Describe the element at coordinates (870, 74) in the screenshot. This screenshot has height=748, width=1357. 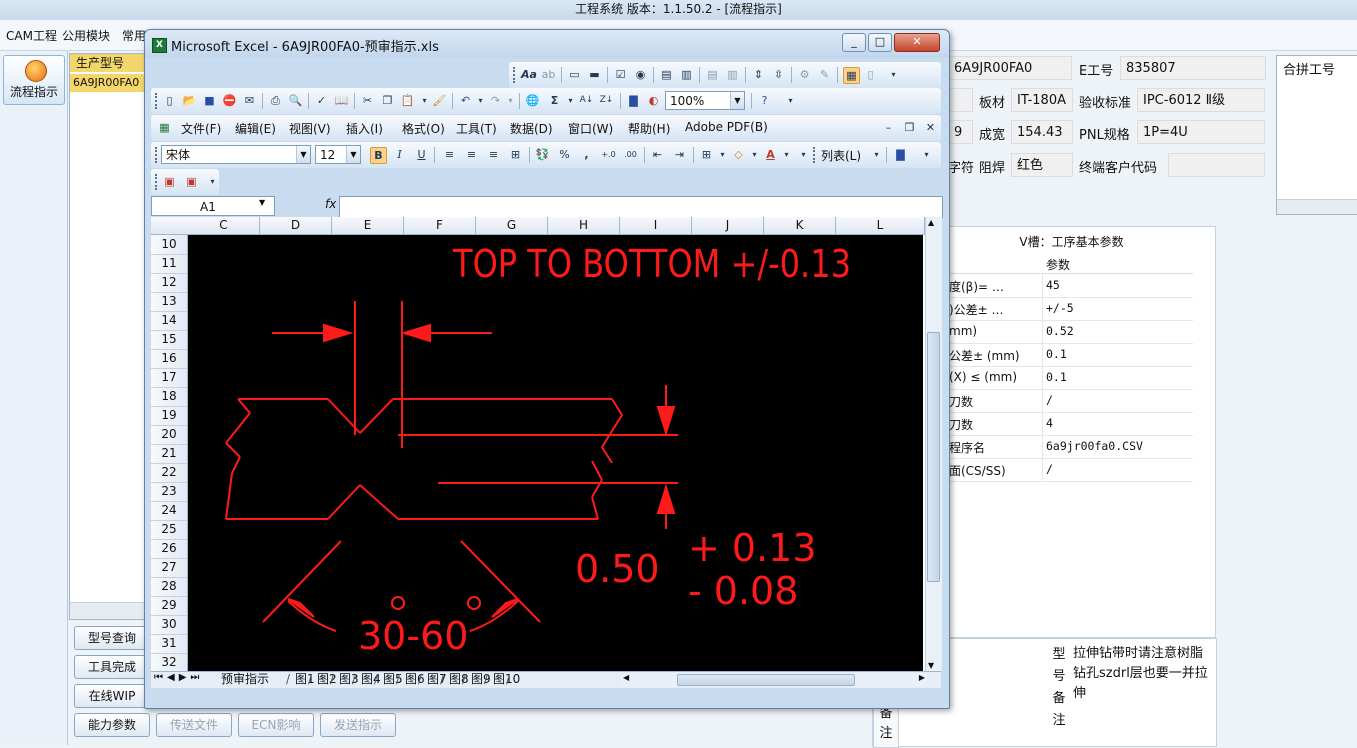
I see `run-dialog-icon: ▯` at that location.